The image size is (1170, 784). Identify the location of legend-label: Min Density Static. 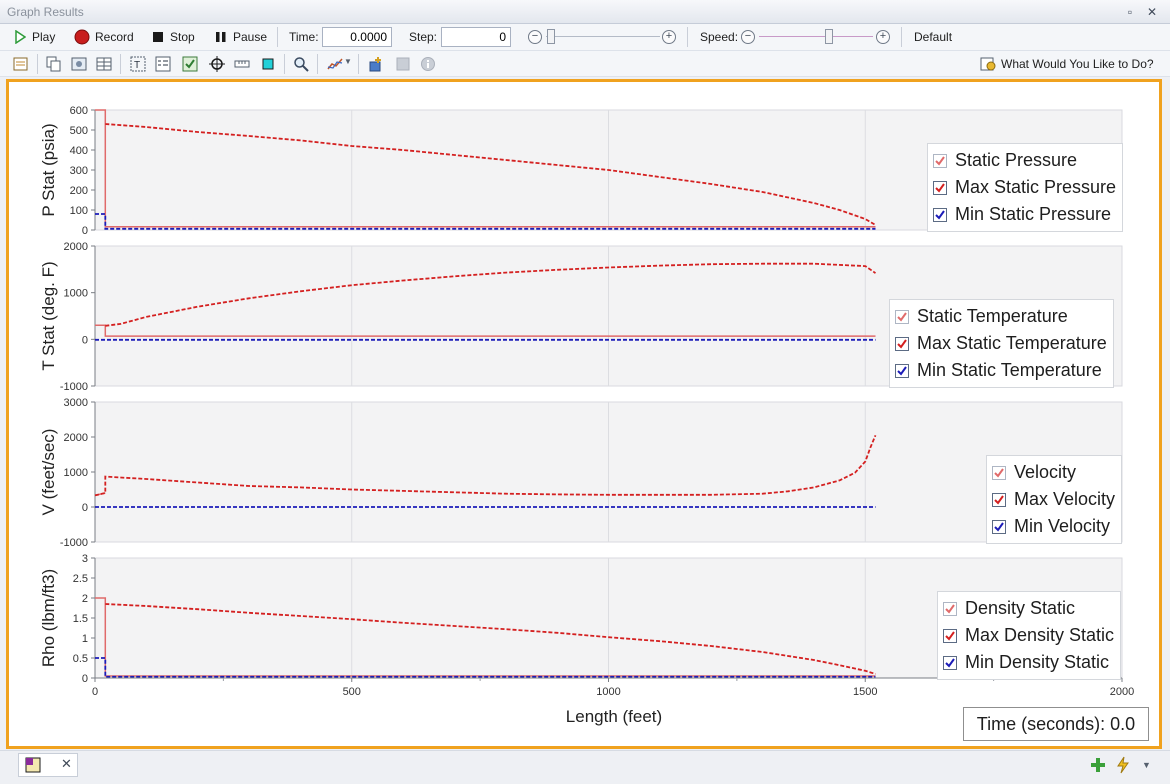
(1037, 662).